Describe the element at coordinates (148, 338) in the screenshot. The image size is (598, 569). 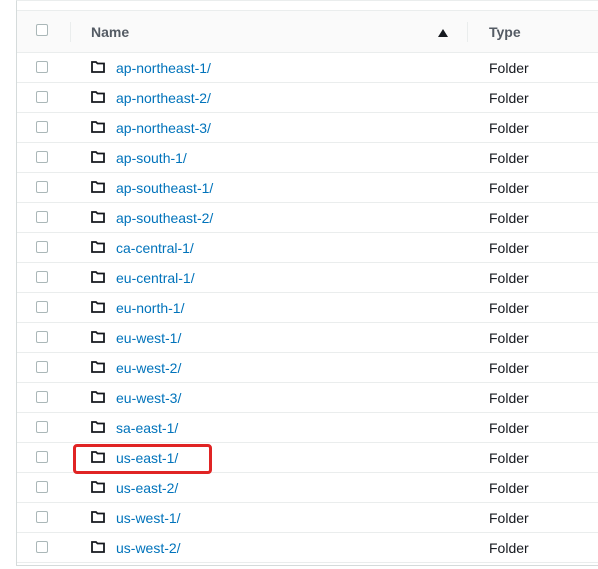
I see `folder-link: eu-west-1/` at that location.